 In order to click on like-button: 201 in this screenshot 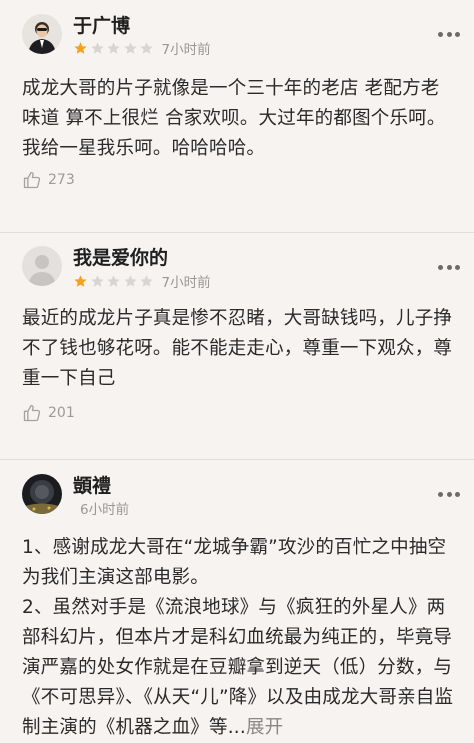, I will do `click(37, 413)`.